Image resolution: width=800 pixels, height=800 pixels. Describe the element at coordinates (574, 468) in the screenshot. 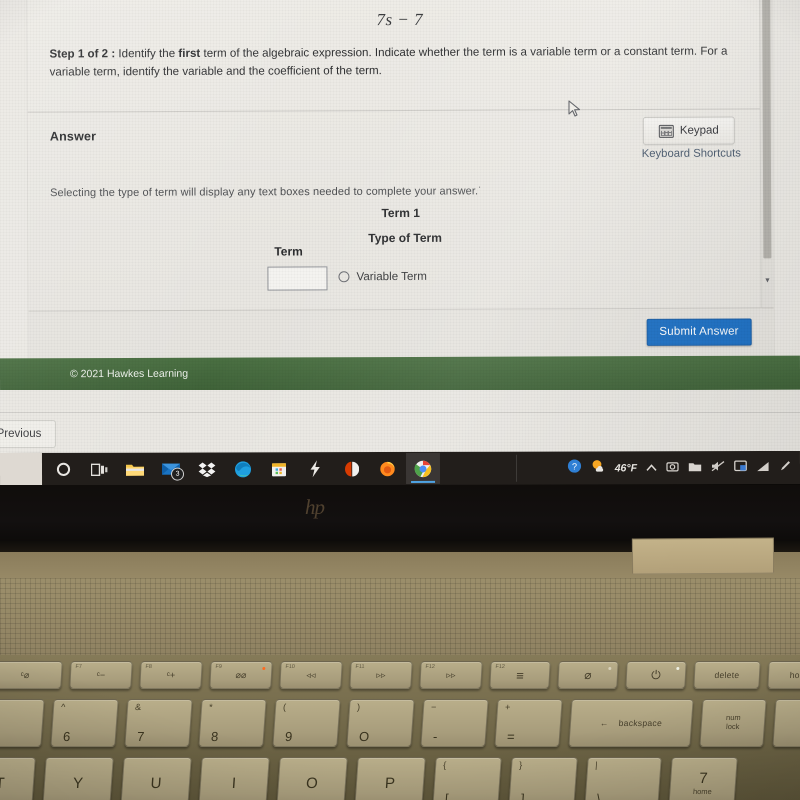

I see `help-question-icon: ?` at that location.